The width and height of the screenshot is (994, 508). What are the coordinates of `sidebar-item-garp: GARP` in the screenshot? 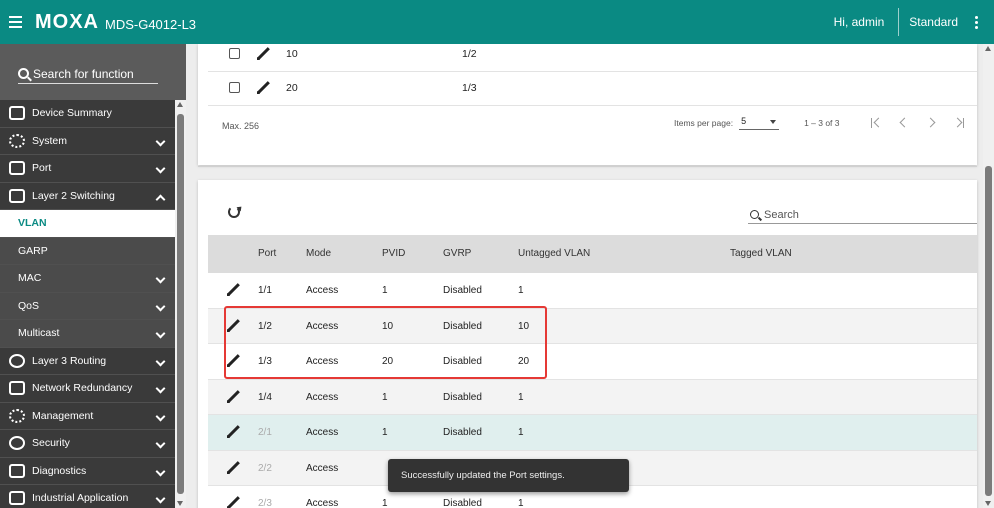 It's located at (87, 251).